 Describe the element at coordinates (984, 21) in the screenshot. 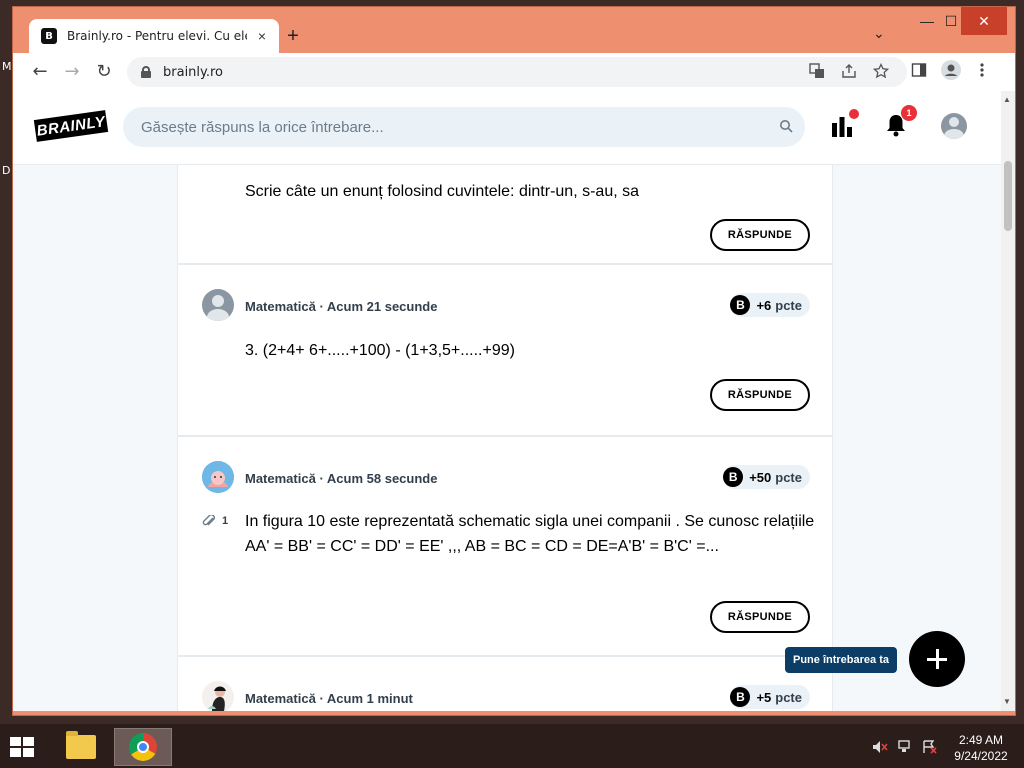

I see `close-window-button: ✕` at that location.